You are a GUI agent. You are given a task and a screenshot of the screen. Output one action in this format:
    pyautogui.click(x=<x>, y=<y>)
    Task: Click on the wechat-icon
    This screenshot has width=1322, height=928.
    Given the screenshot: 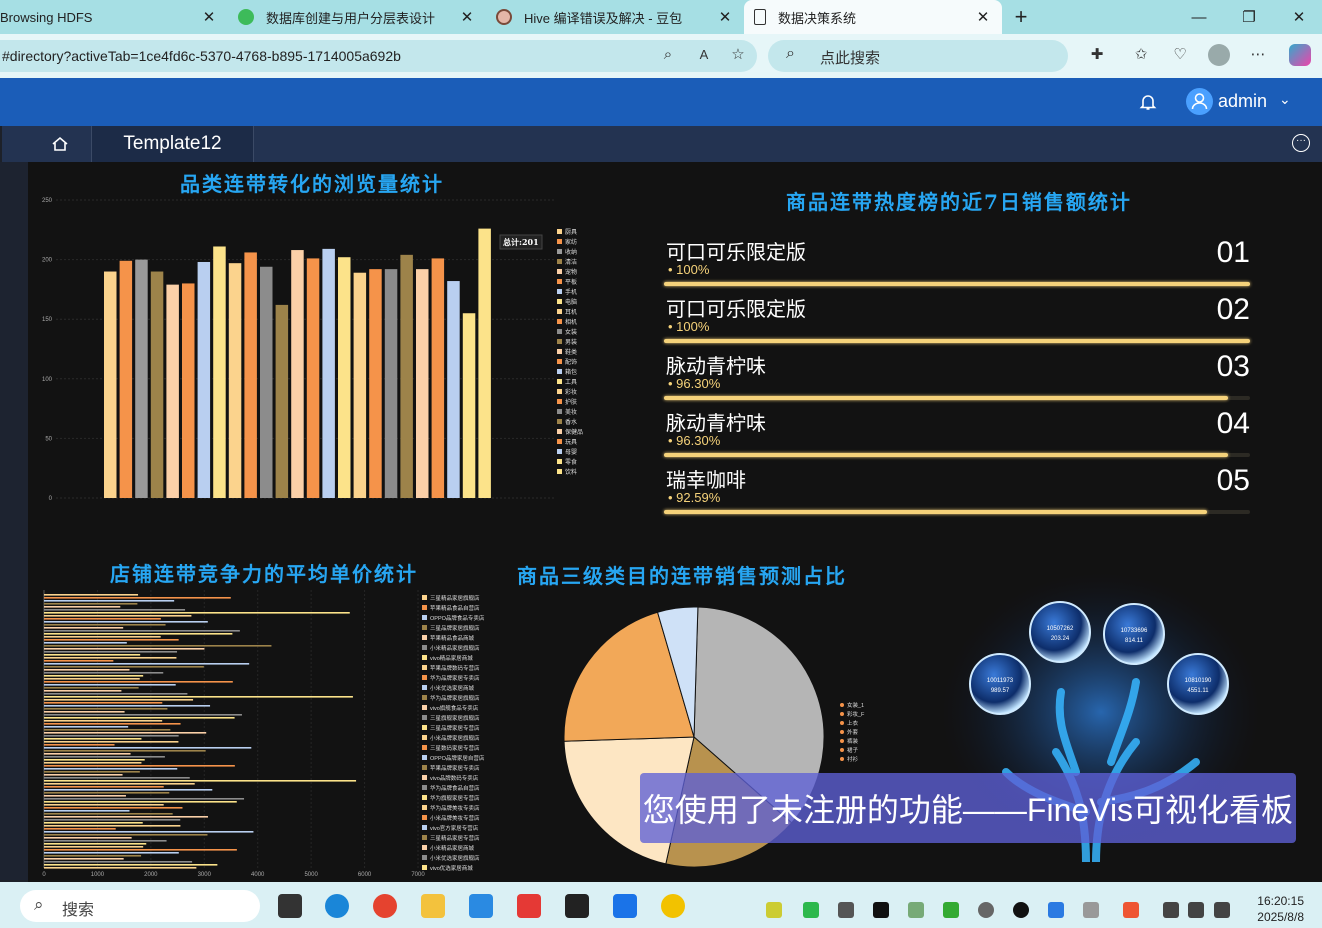 What is the action you would take?
    pyautogui.click(x=811, y=910)
    